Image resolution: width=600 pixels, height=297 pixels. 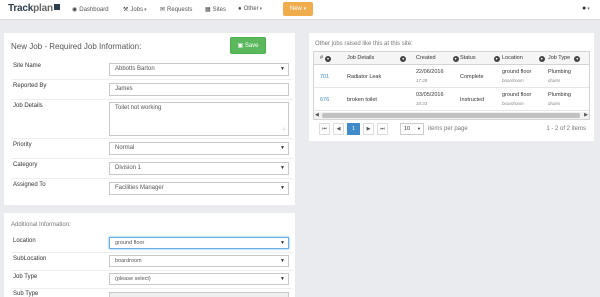 What do you see at coordinates (284, 129) in the screenshot?
I see `resize-grip-icon: ∟` at bounding box center [284, 129].